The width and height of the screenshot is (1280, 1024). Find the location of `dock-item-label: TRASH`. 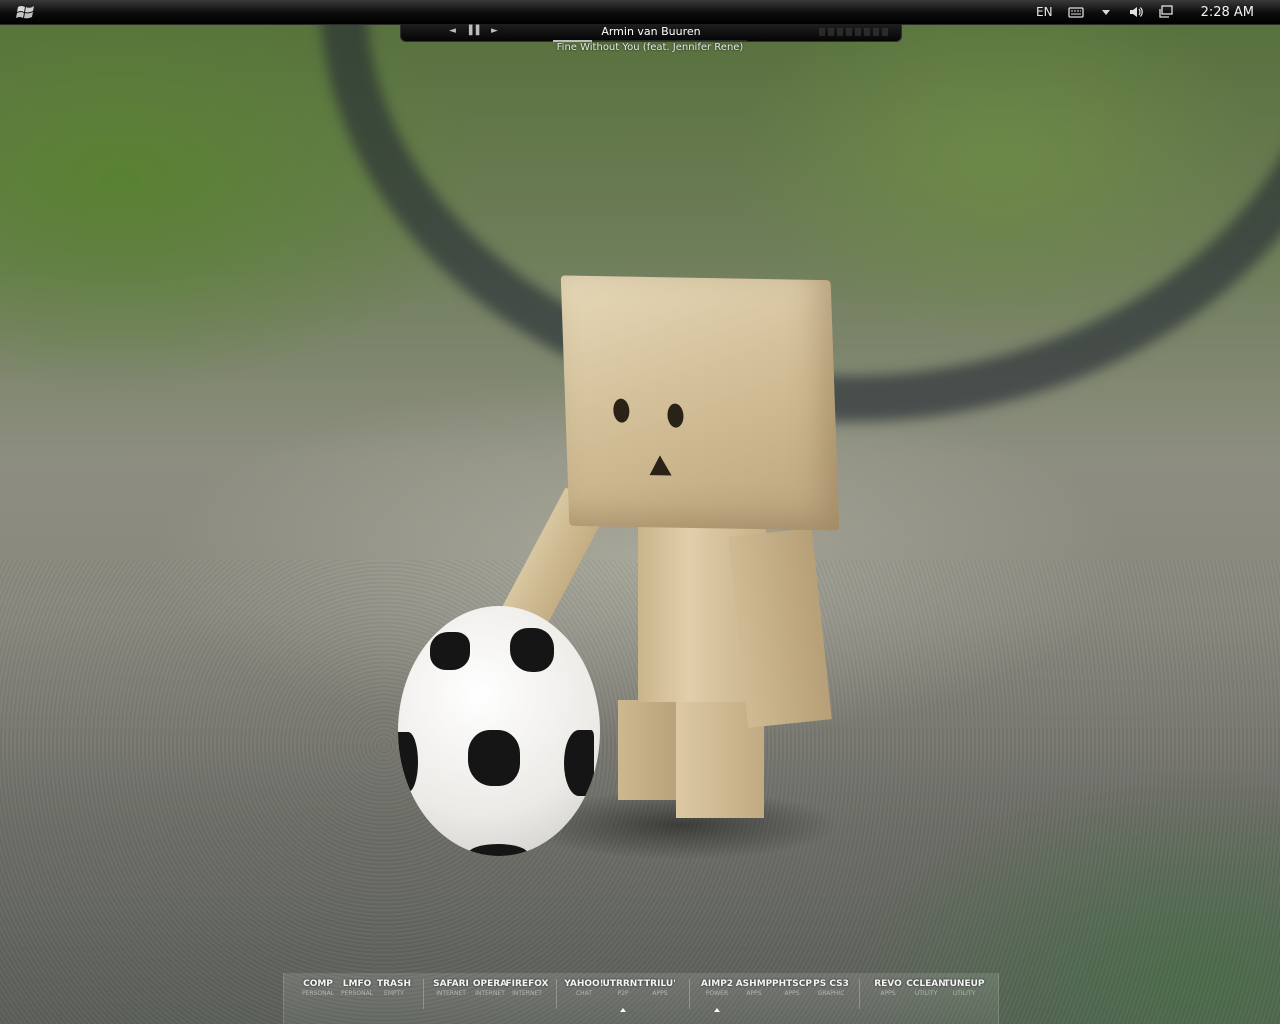

dock-item-label: TRASH is located at coordinates (394, 984).